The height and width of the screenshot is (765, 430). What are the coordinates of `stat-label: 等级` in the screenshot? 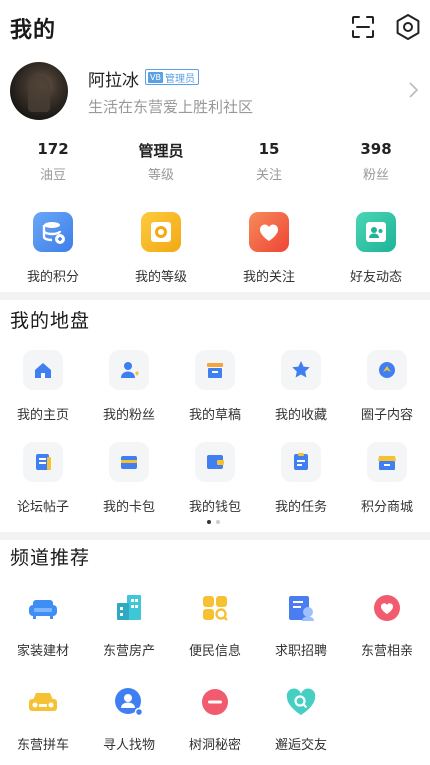 It's located at (160, 175).